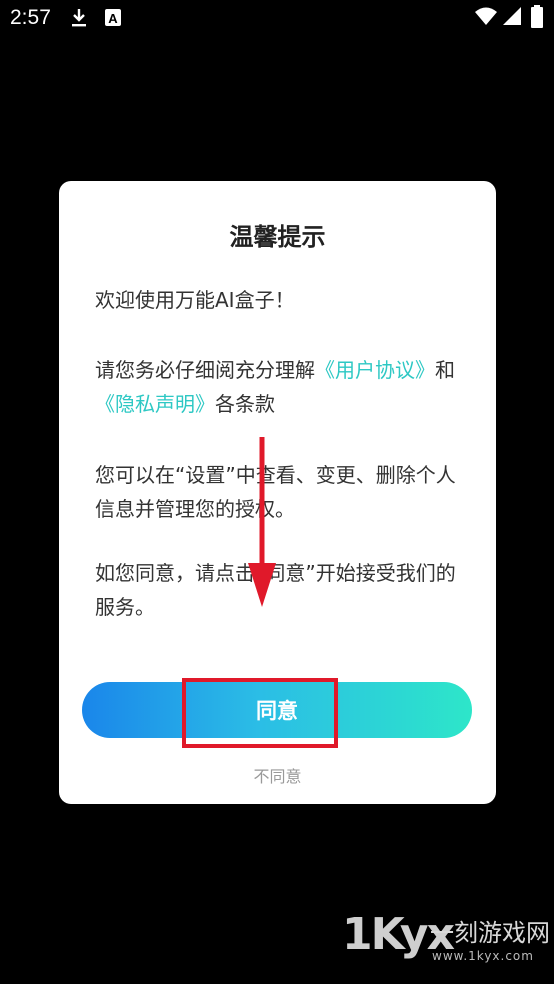 The image size is (554, 984). What do you see at coordinates (277, 18) in the screenshot?
I see `status-bar: 2:57 A` at bounding box center [277, 18].